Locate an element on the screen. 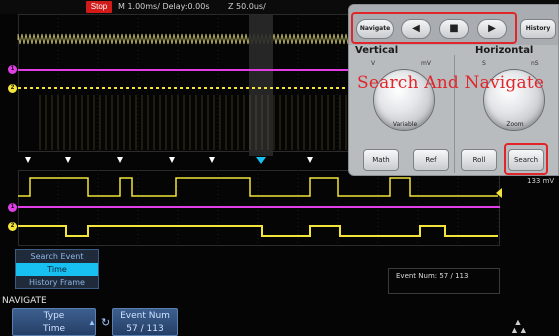 The width and height of the screenshot is (559, 336). ch1-marker-main: 1 is located at coordinates (12, 69).